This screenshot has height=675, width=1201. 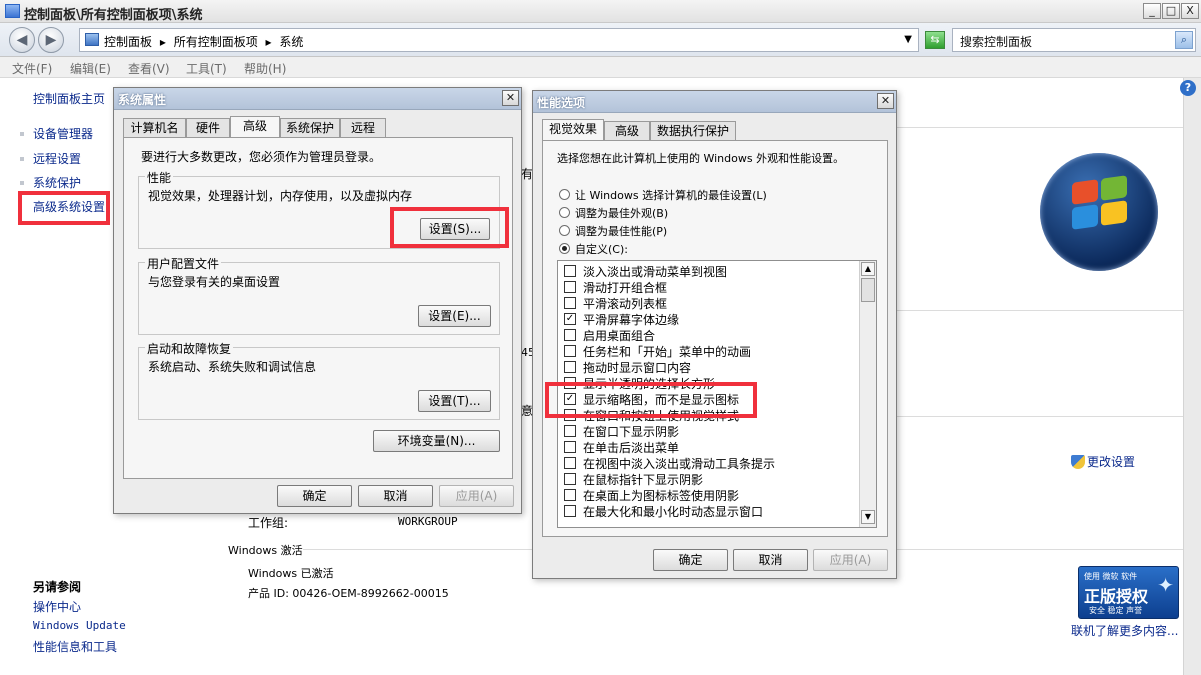 I want to click on radio-label: 让 Windows 选择计算机的最佳设置(L), so click(x=671, y=195).